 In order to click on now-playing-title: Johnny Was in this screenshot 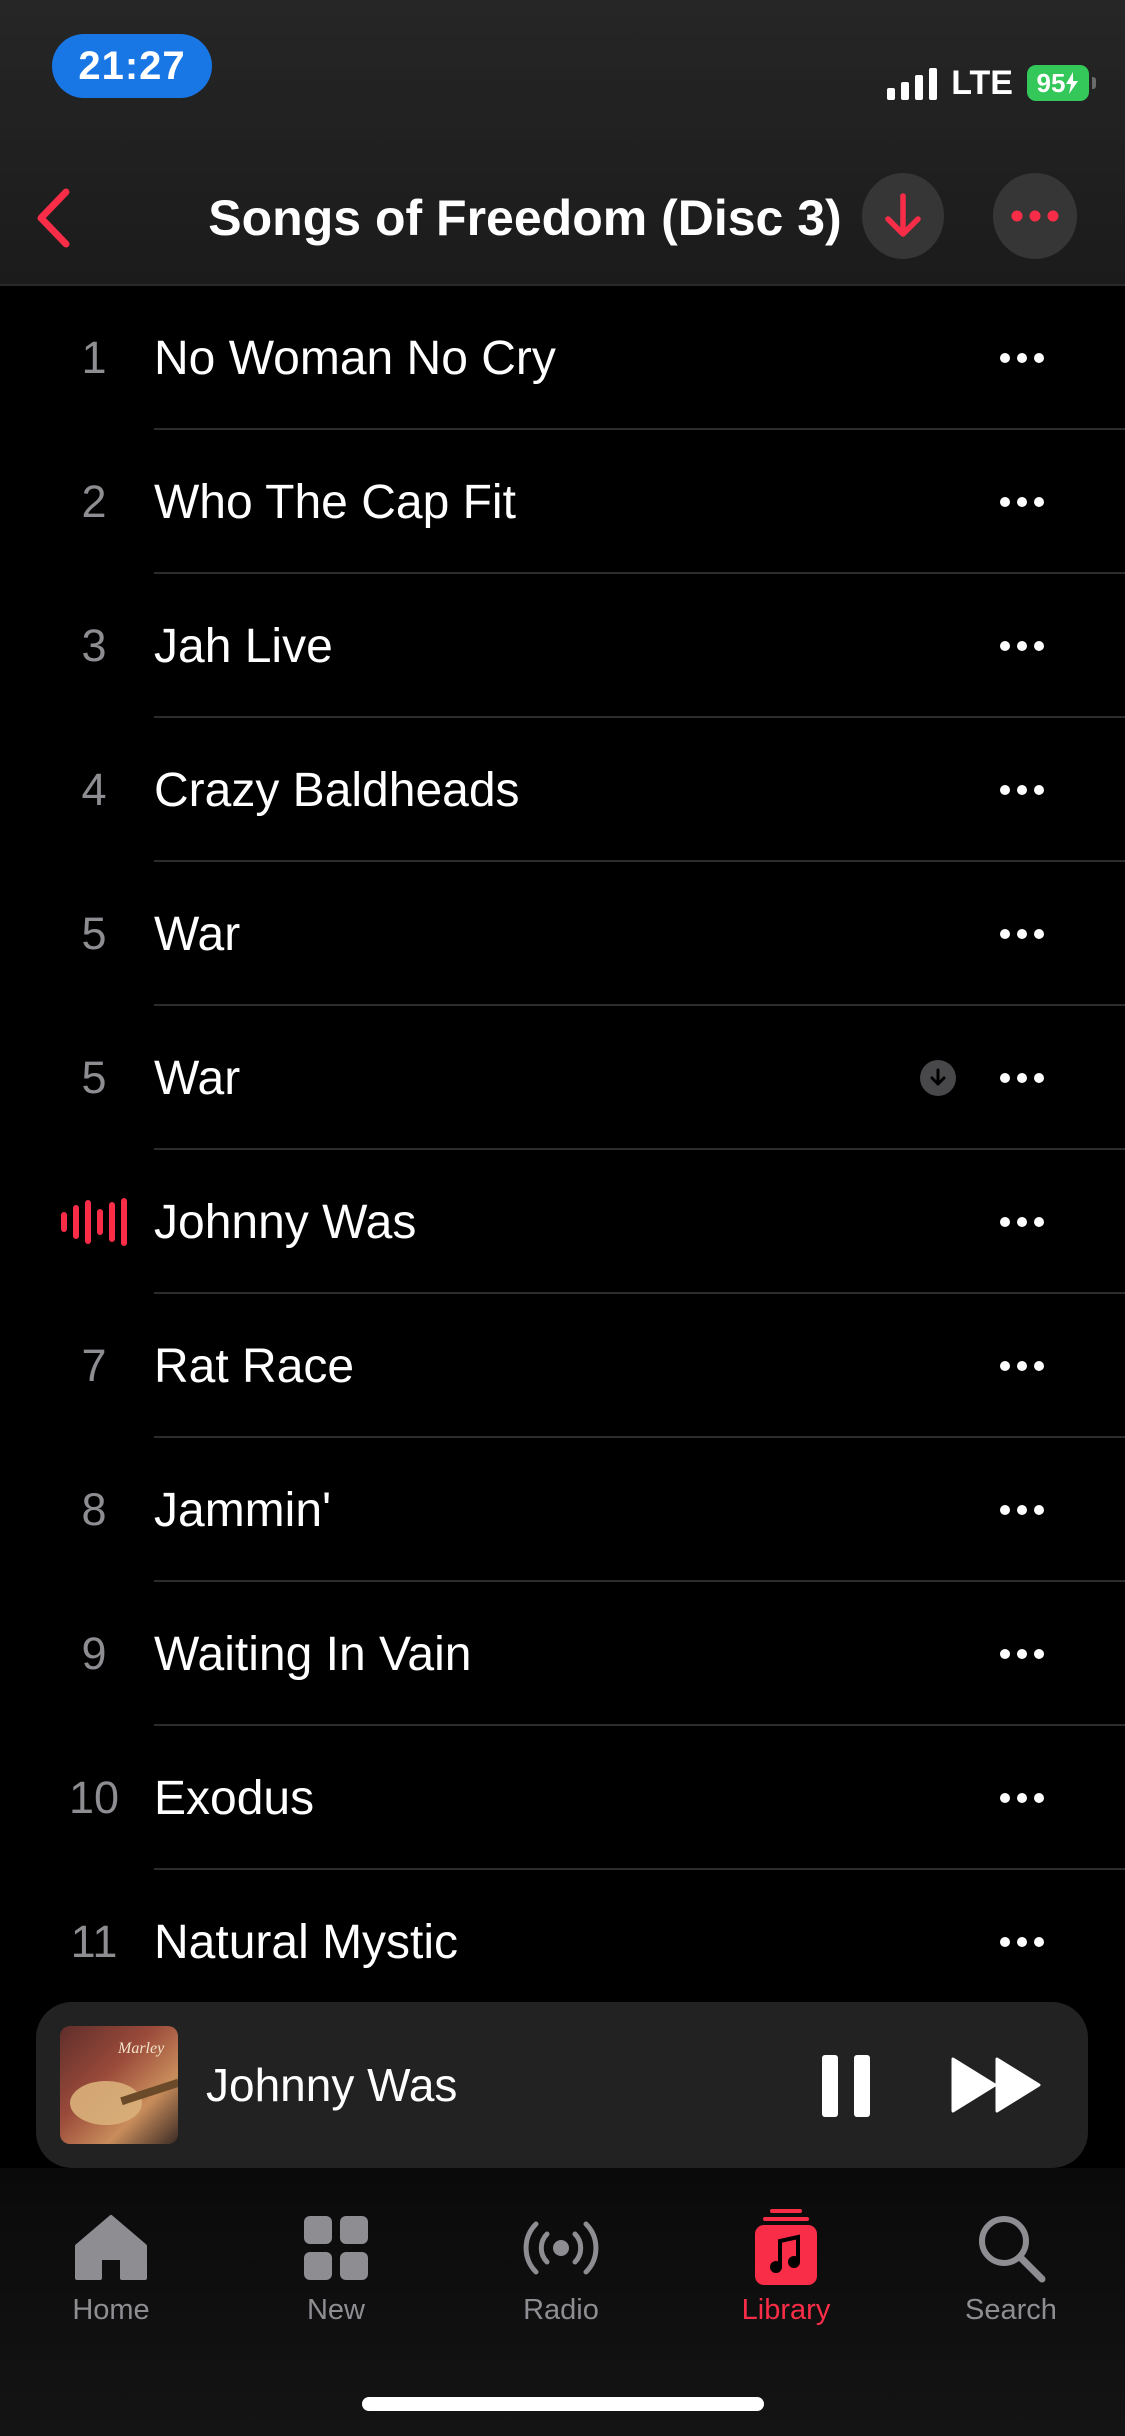, I will do `click(332, 2085)`.